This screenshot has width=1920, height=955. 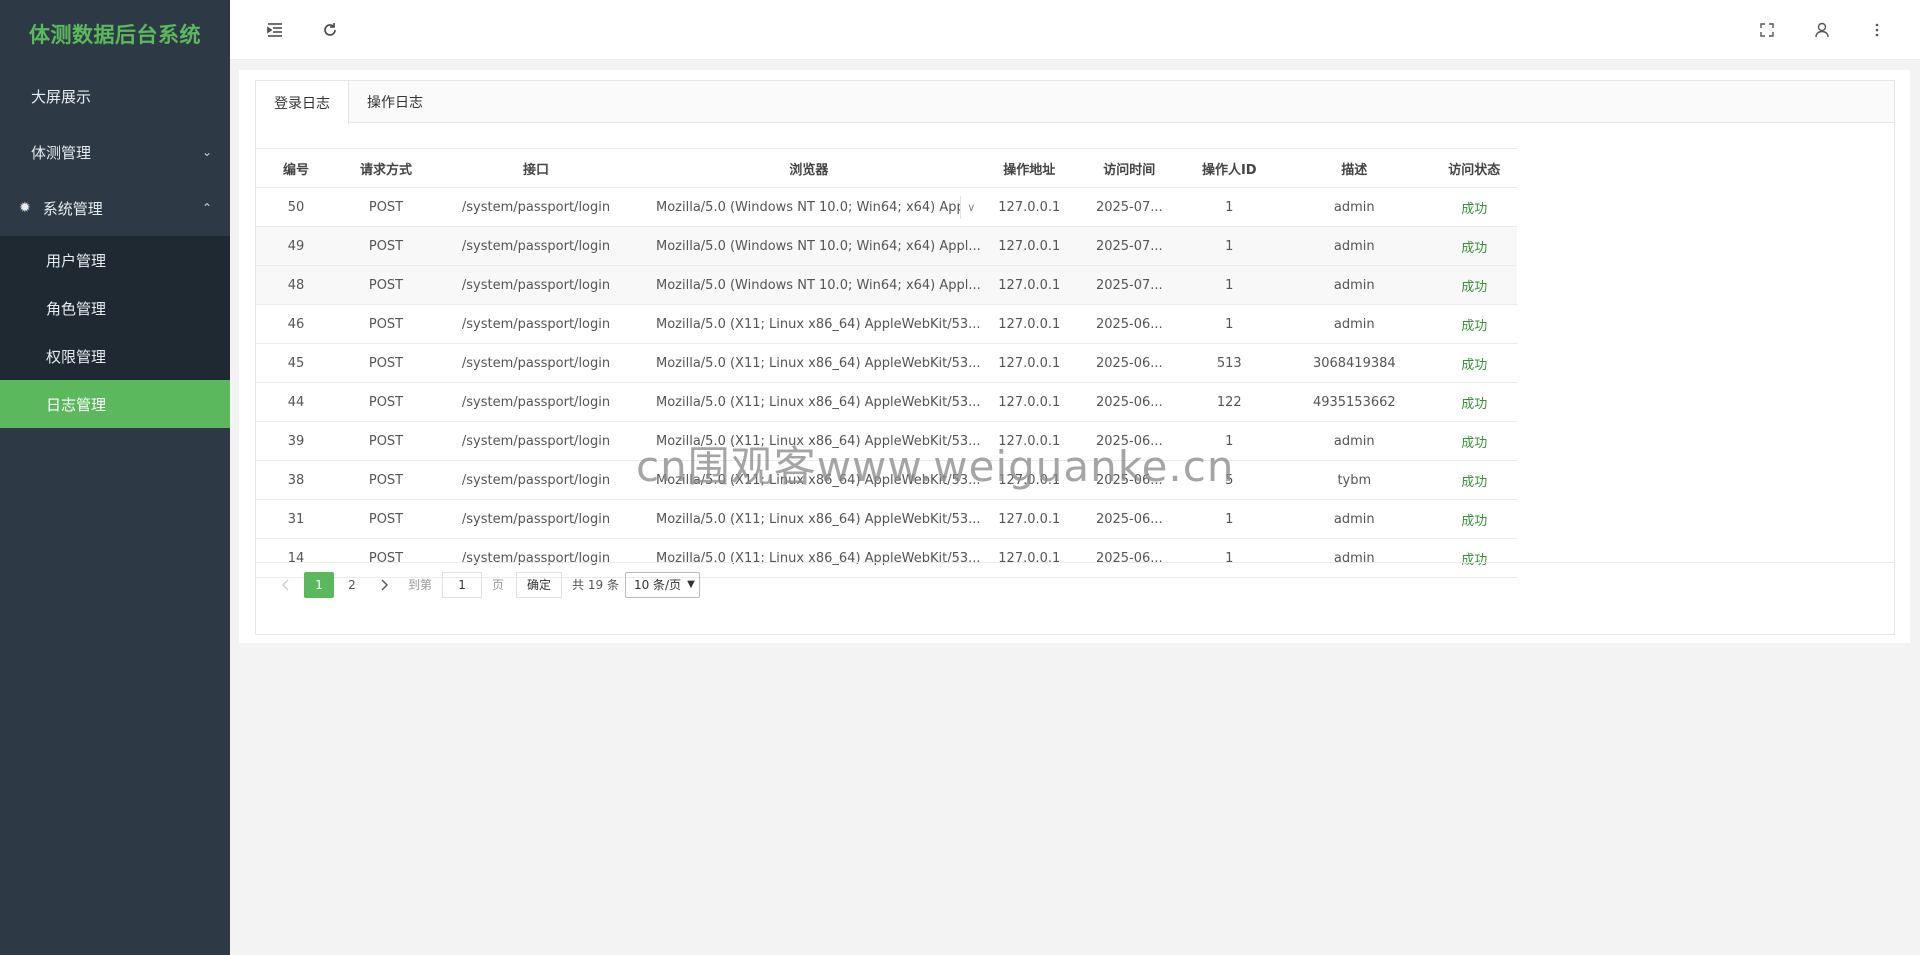 What do you see at coordinates (1767, 30) in the screenshot?
I see `fullscreen-icon` at bounding box center [1767, 30].